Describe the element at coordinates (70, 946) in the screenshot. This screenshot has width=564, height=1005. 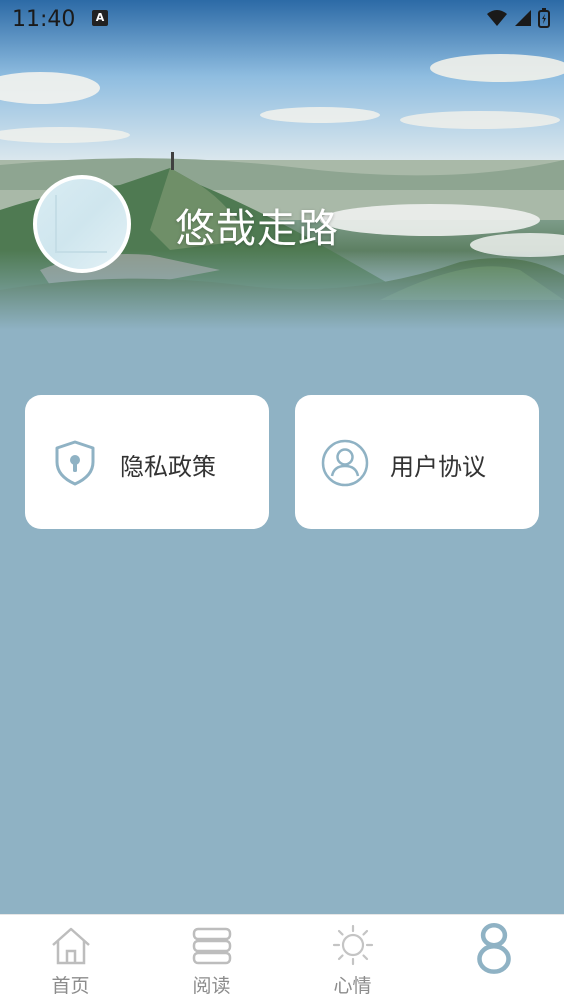
I see `home-icon` at that location.